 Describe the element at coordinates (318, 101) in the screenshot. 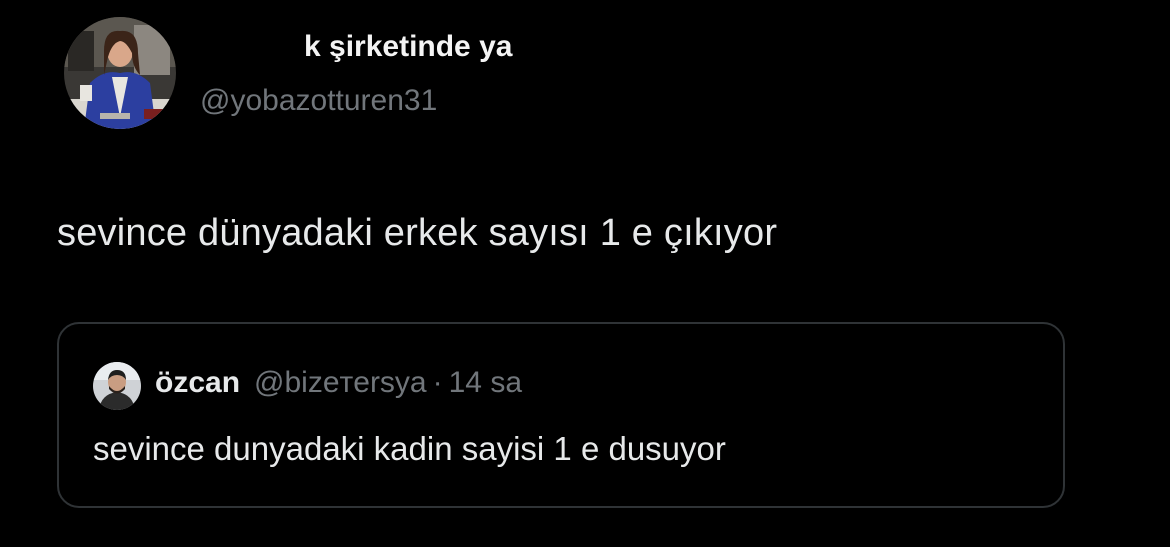

I see `author-handle: @yobazotturen31` at that location.